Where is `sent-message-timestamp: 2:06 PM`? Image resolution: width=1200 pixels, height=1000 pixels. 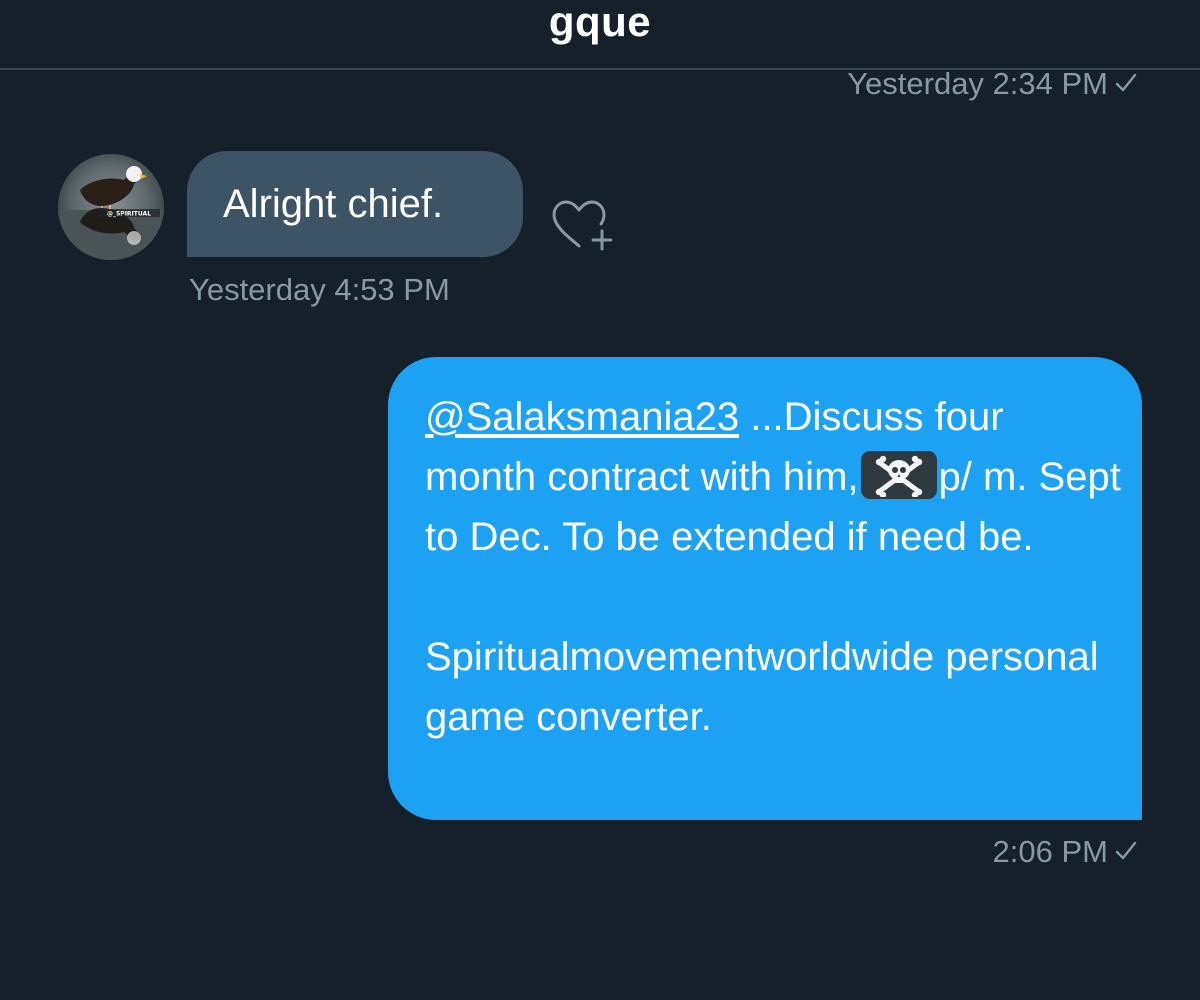 sent-message-timestamp: 2:06 PM is located at coordinates (1065, 852).